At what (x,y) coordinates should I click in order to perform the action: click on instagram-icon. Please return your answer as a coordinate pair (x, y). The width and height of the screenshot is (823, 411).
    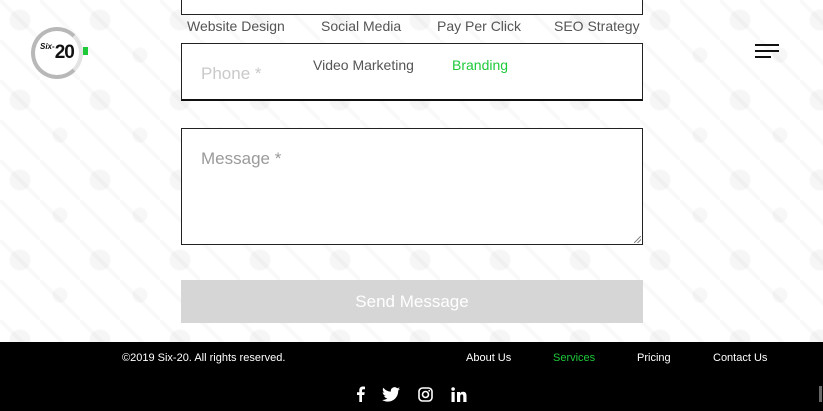
    Looking at the image, I should click on (425, 394).